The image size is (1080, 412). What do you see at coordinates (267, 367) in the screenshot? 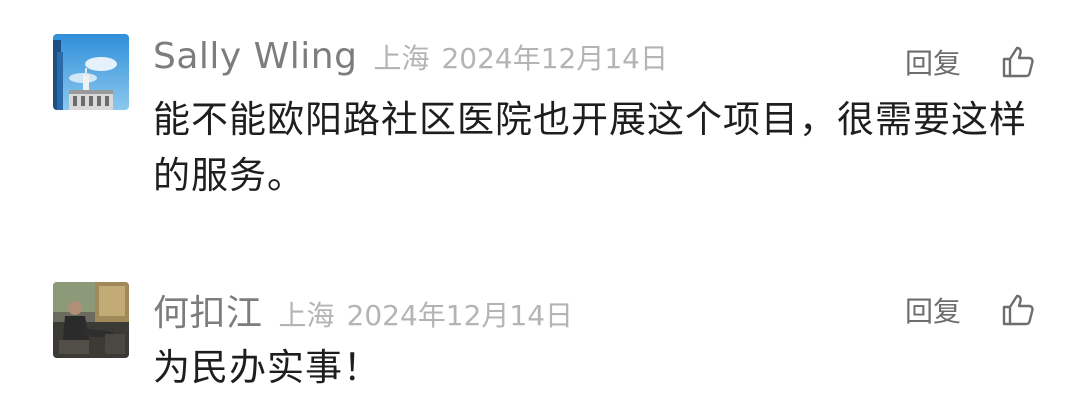
I see `comment-text: 为民办实事！` at bounding box center [267, 367].